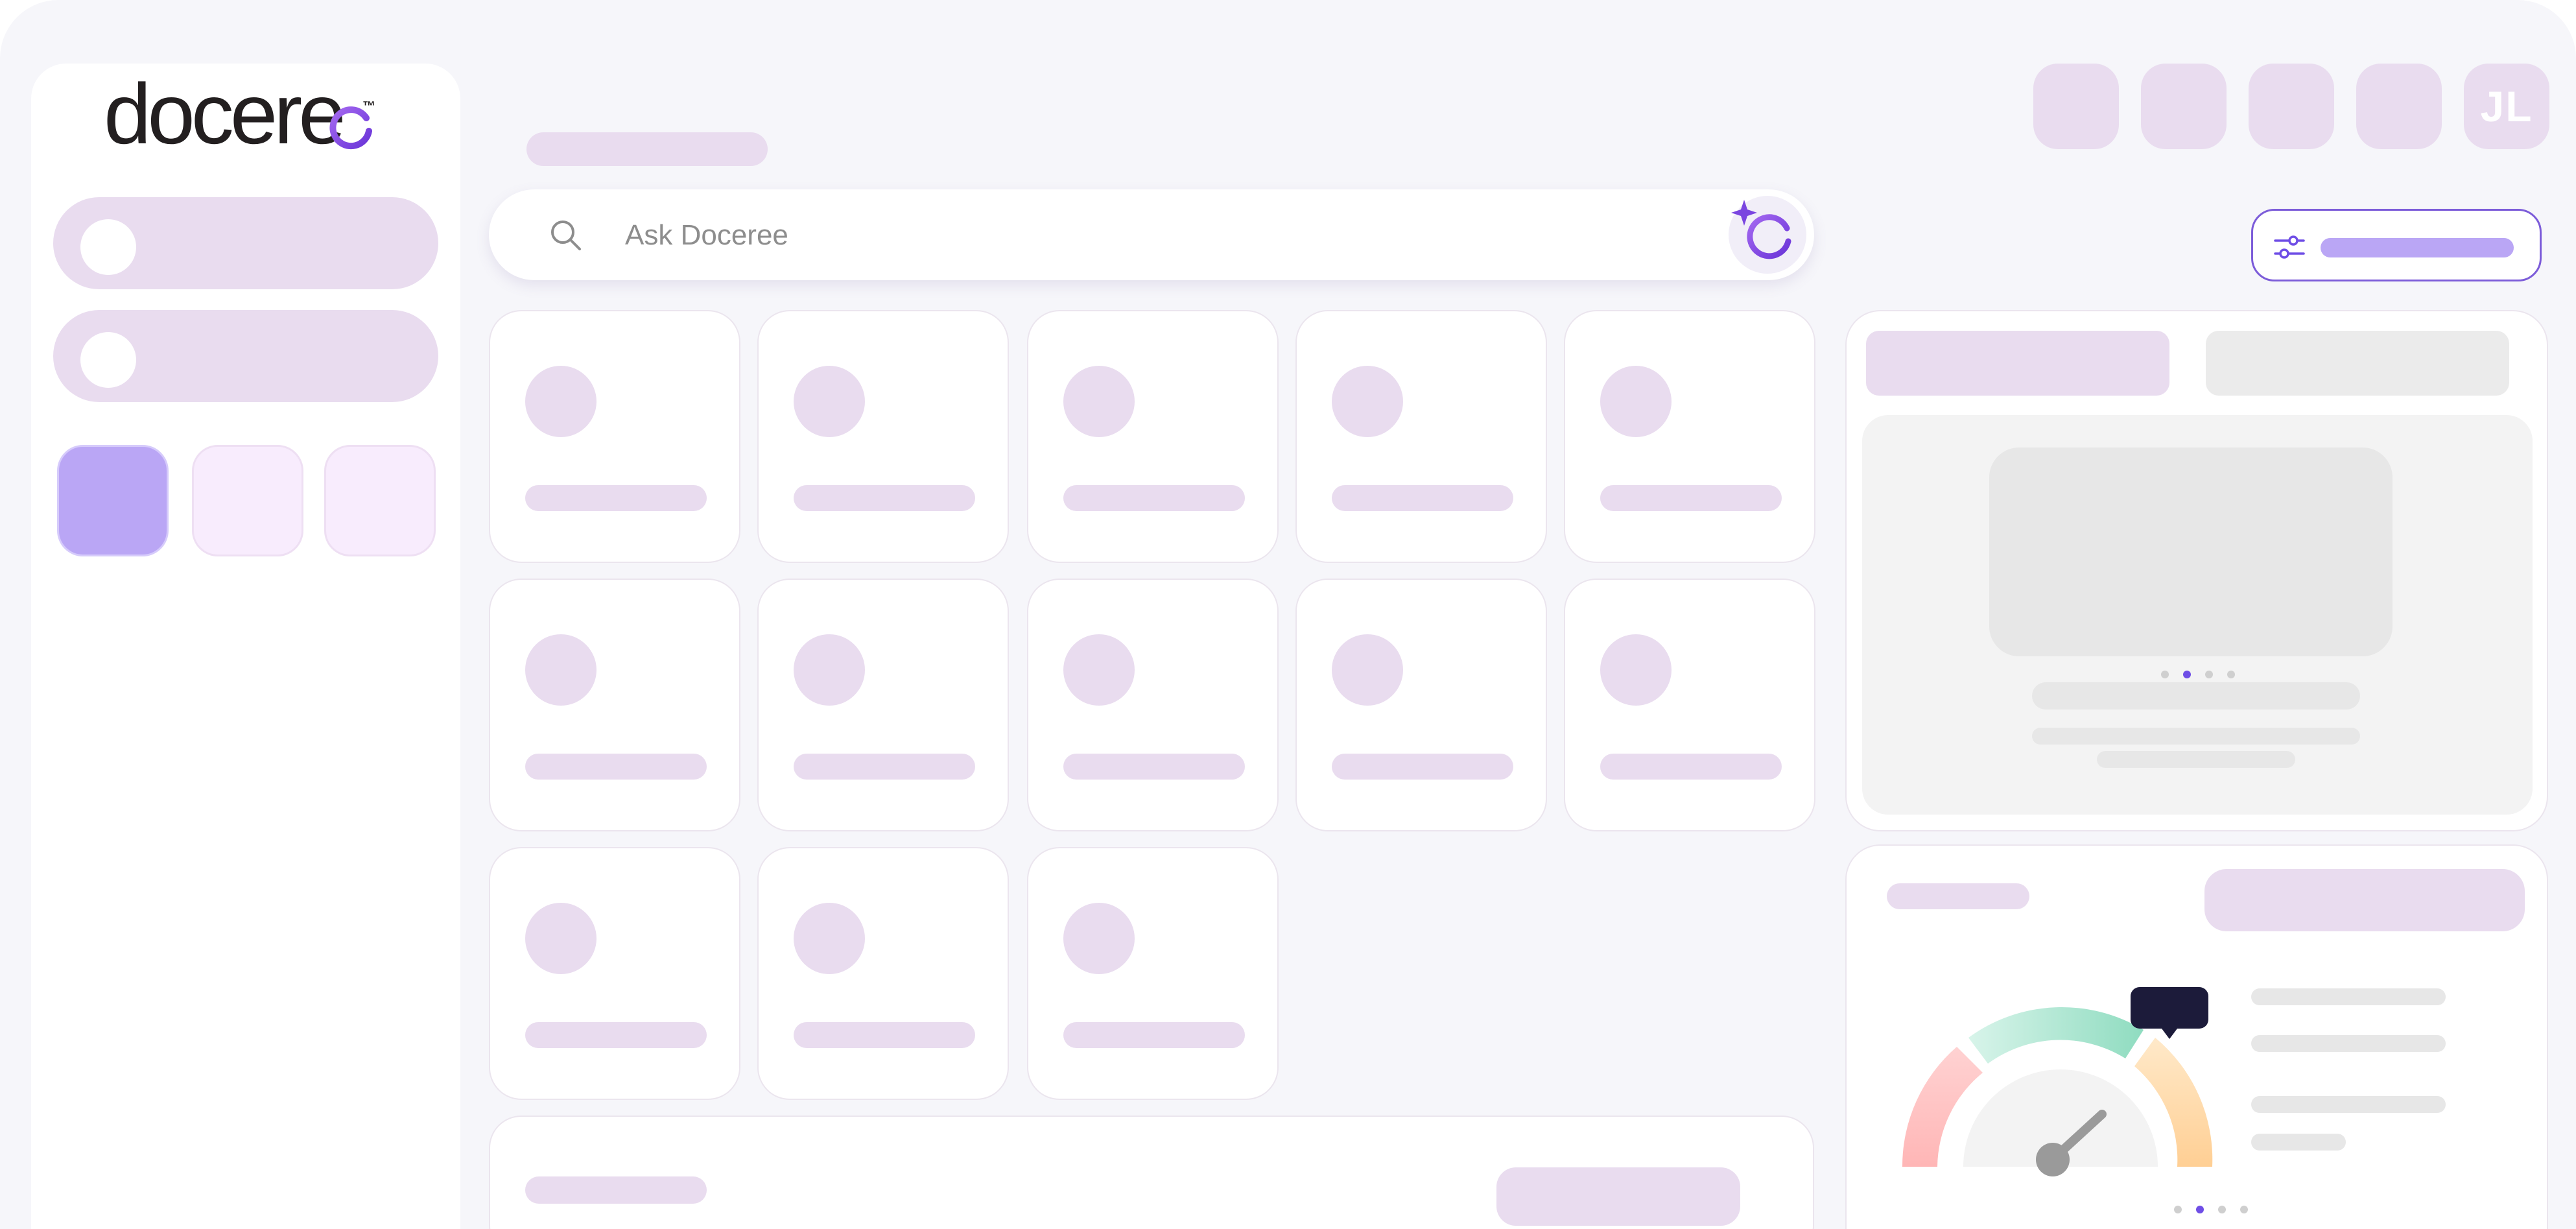 The image size is (2576, 1229). Describe the element at coordinates (647, 149) in the screenshot. I see `page-title-placeholder` at that location.